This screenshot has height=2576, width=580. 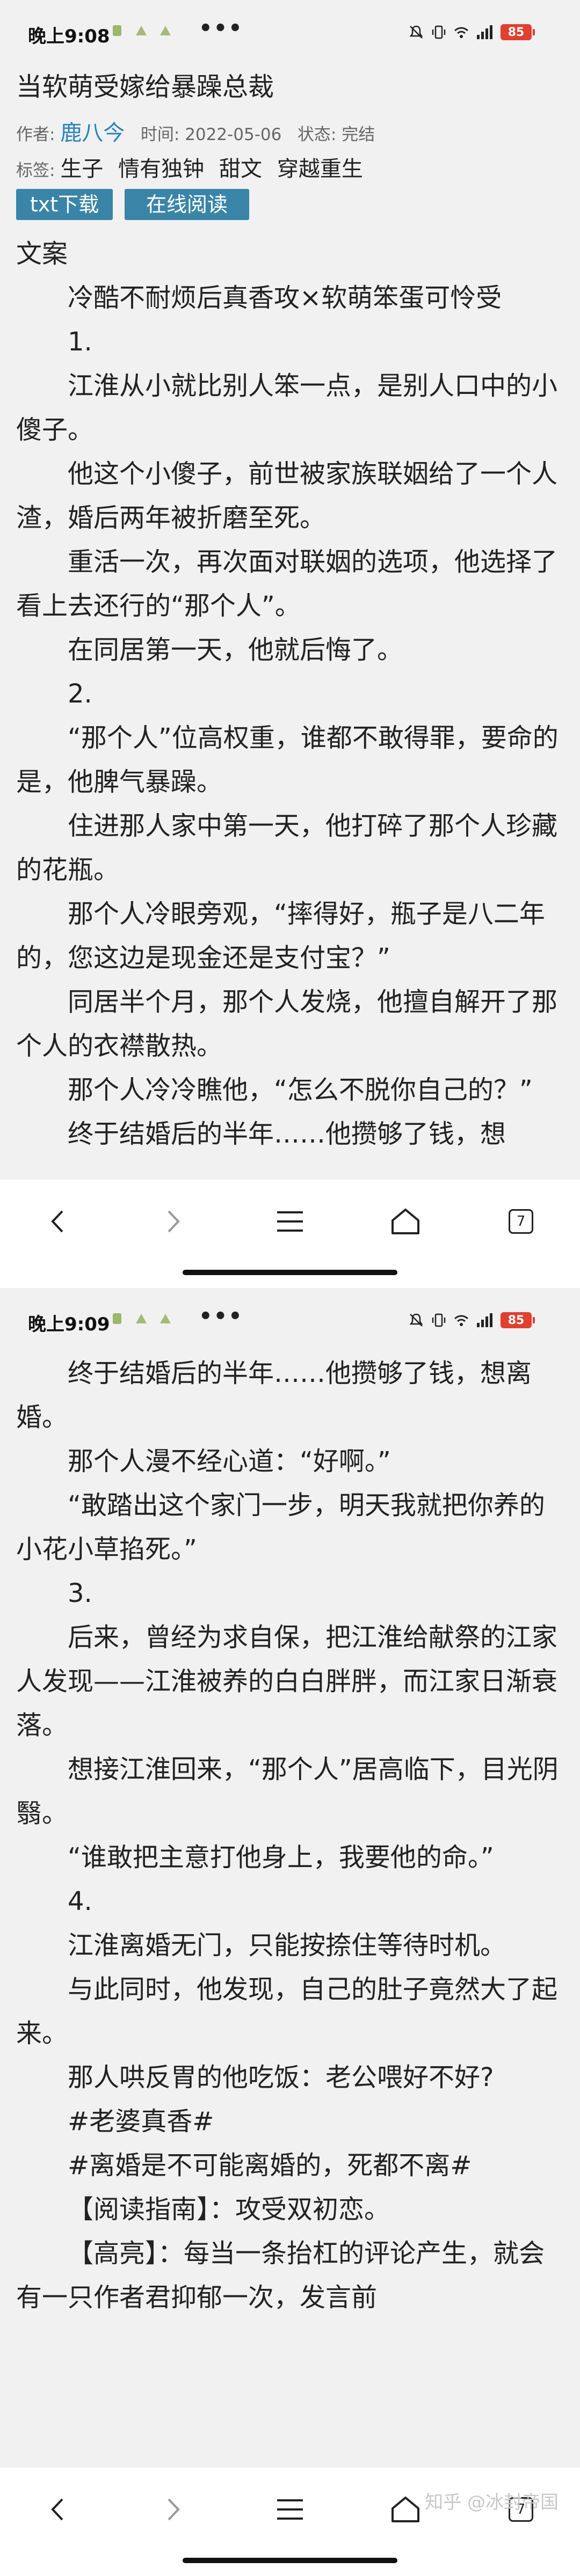 I want to click on author-link: 鹿八今, so click(x=93, y=133).